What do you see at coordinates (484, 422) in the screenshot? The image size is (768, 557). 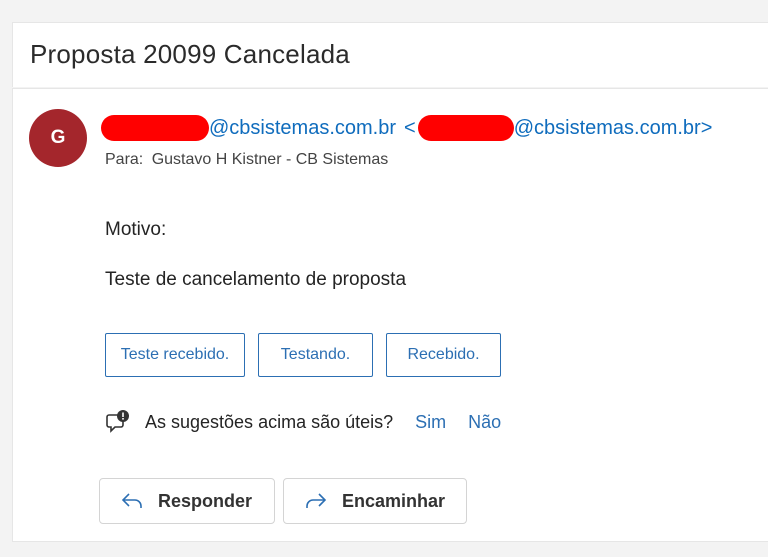 I see `feedback-no-link: Não` at bounding box center [484, 422].